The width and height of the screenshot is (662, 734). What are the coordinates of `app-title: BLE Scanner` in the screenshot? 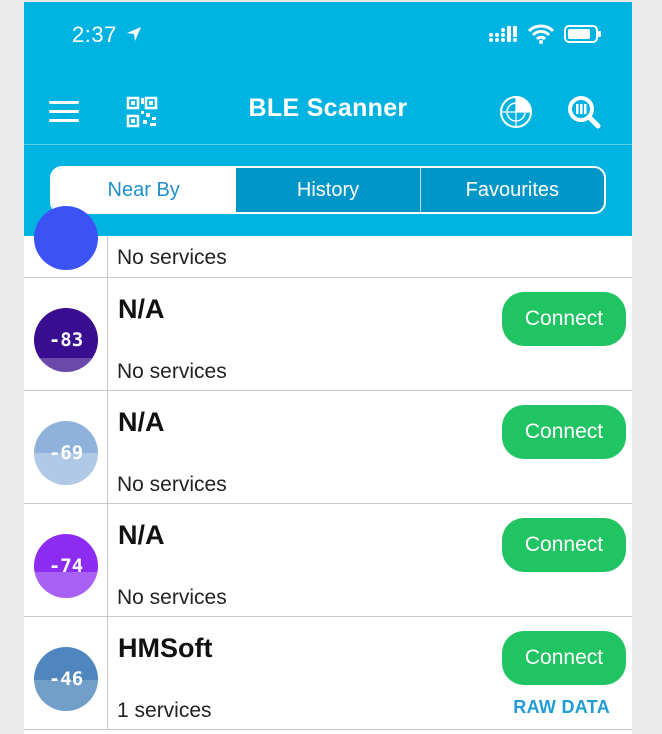 It's located at (328, 108).